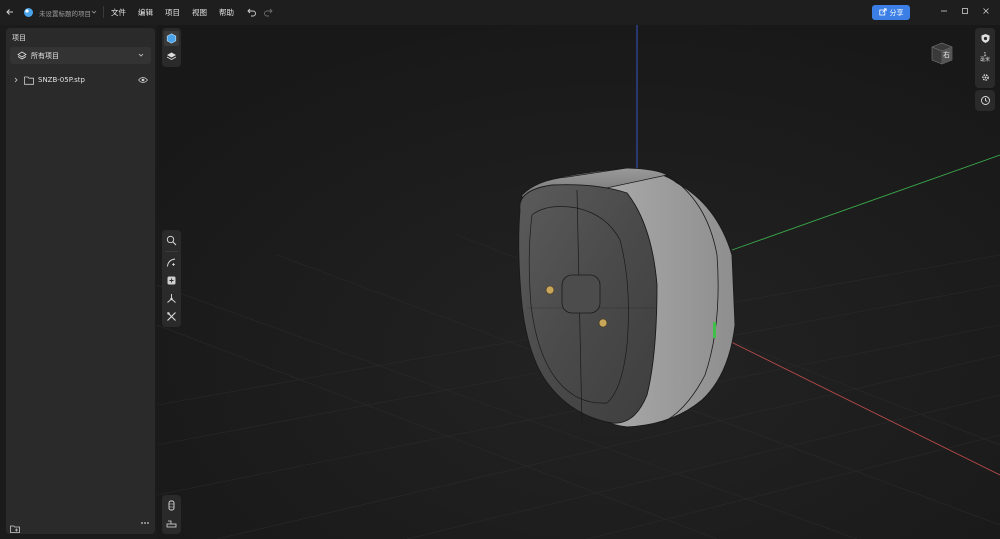  What do you see at coordinates (15, 526) in the screenshot?
I see `add-folder-icon` at bounding box center [15, 526].